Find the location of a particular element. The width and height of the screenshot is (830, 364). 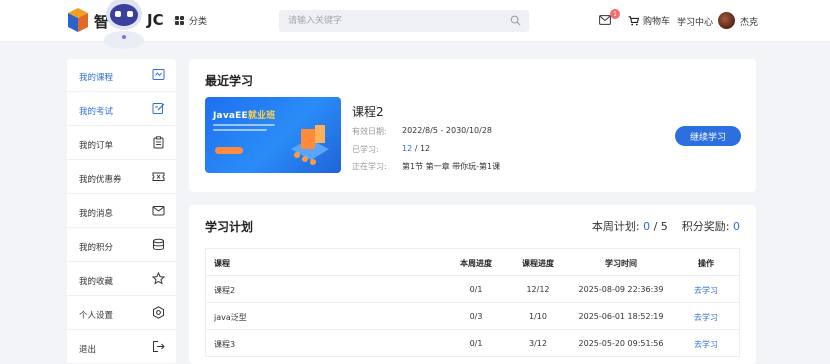

validity-label: 有效日期: is located at coordinates (369, 131).